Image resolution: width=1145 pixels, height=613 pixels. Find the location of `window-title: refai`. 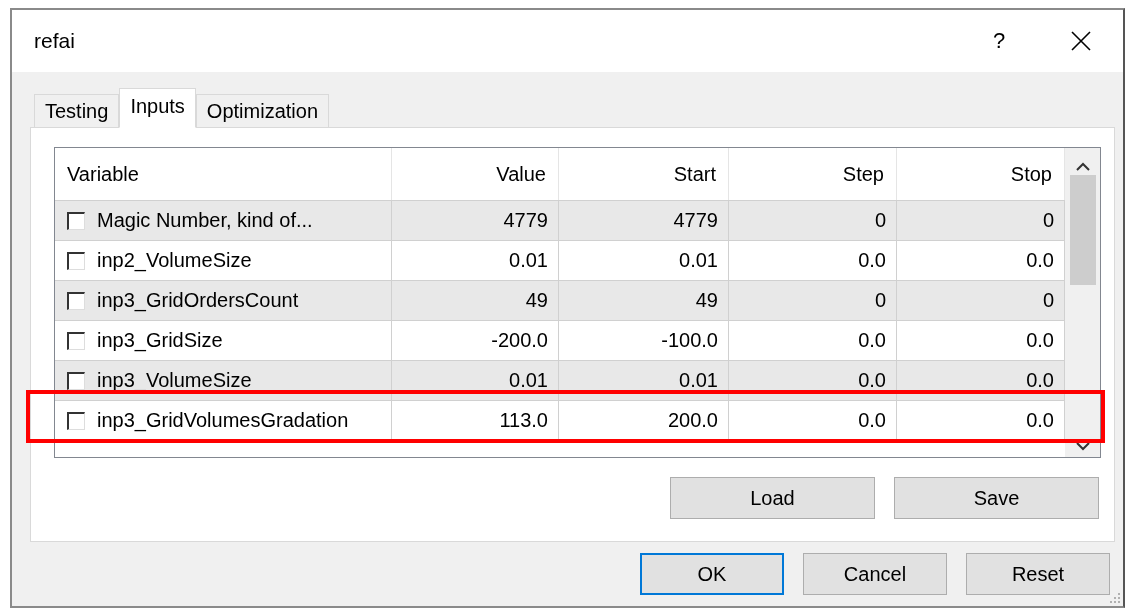

window-title: refai is located at coordinates (55, 41).